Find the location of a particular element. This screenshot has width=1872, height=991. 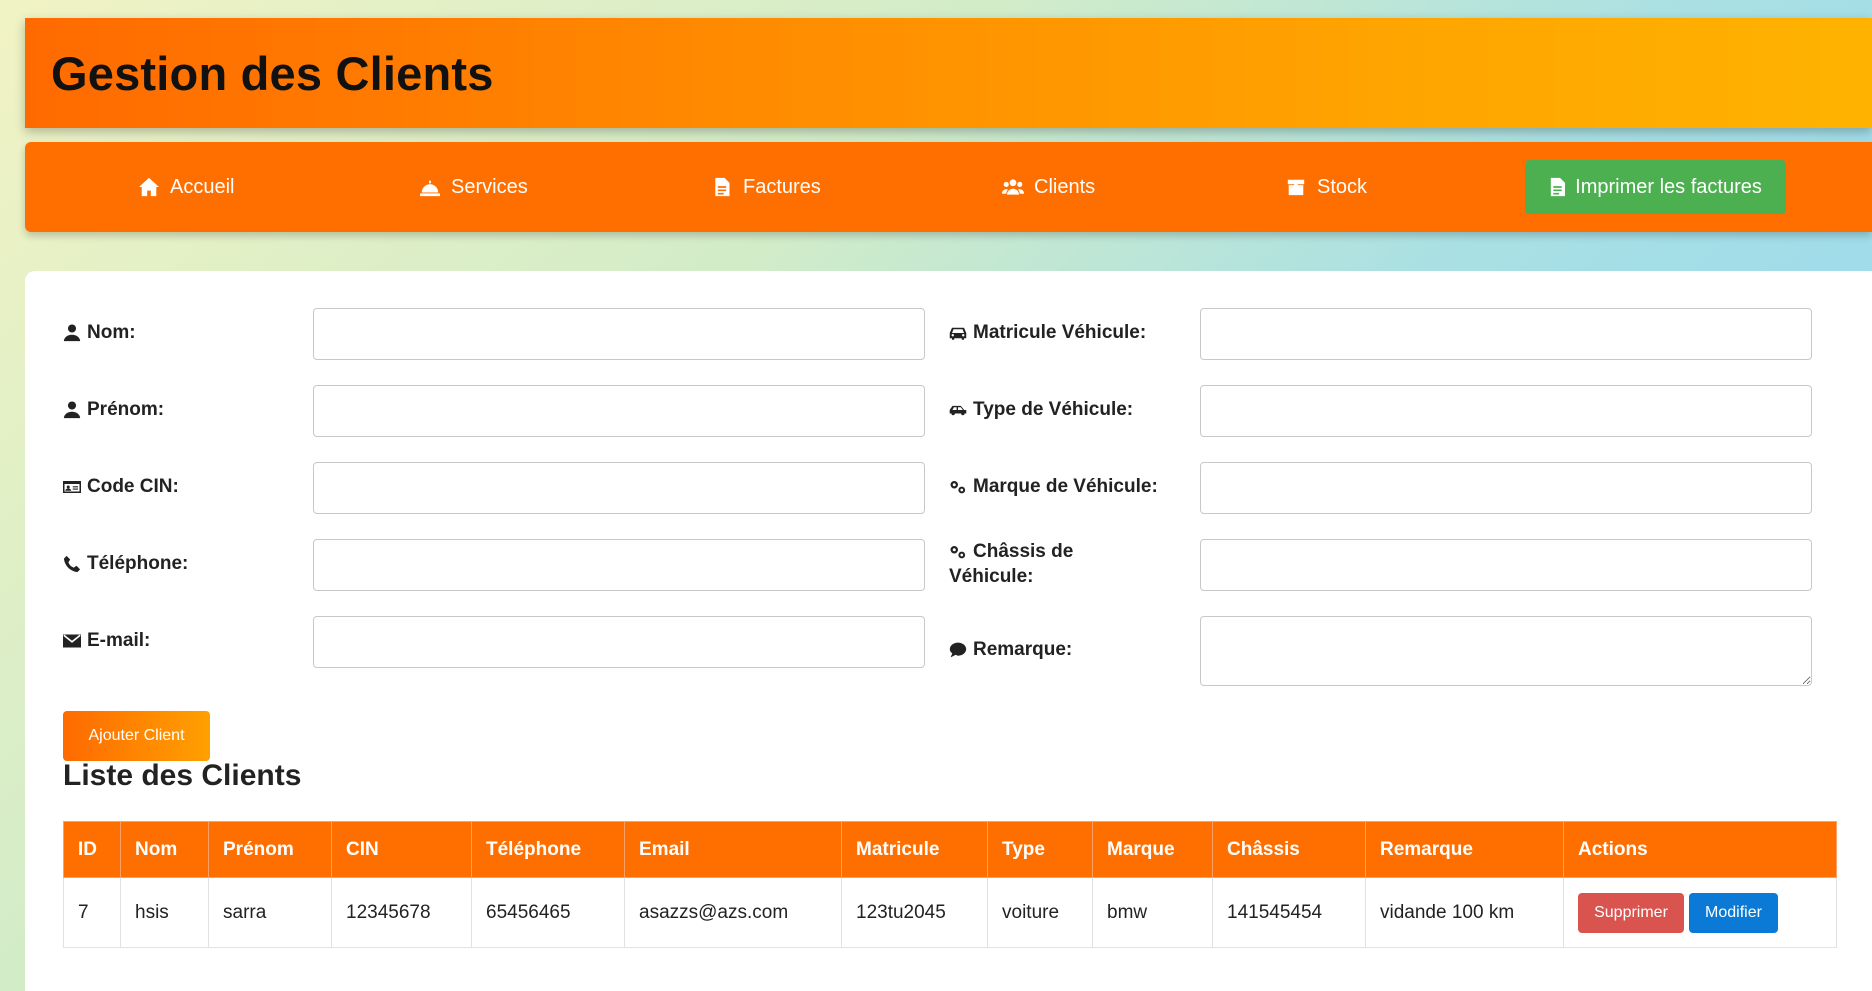

print-invoices-button: Imprimer les factures is located at coordinates (1655, 187).